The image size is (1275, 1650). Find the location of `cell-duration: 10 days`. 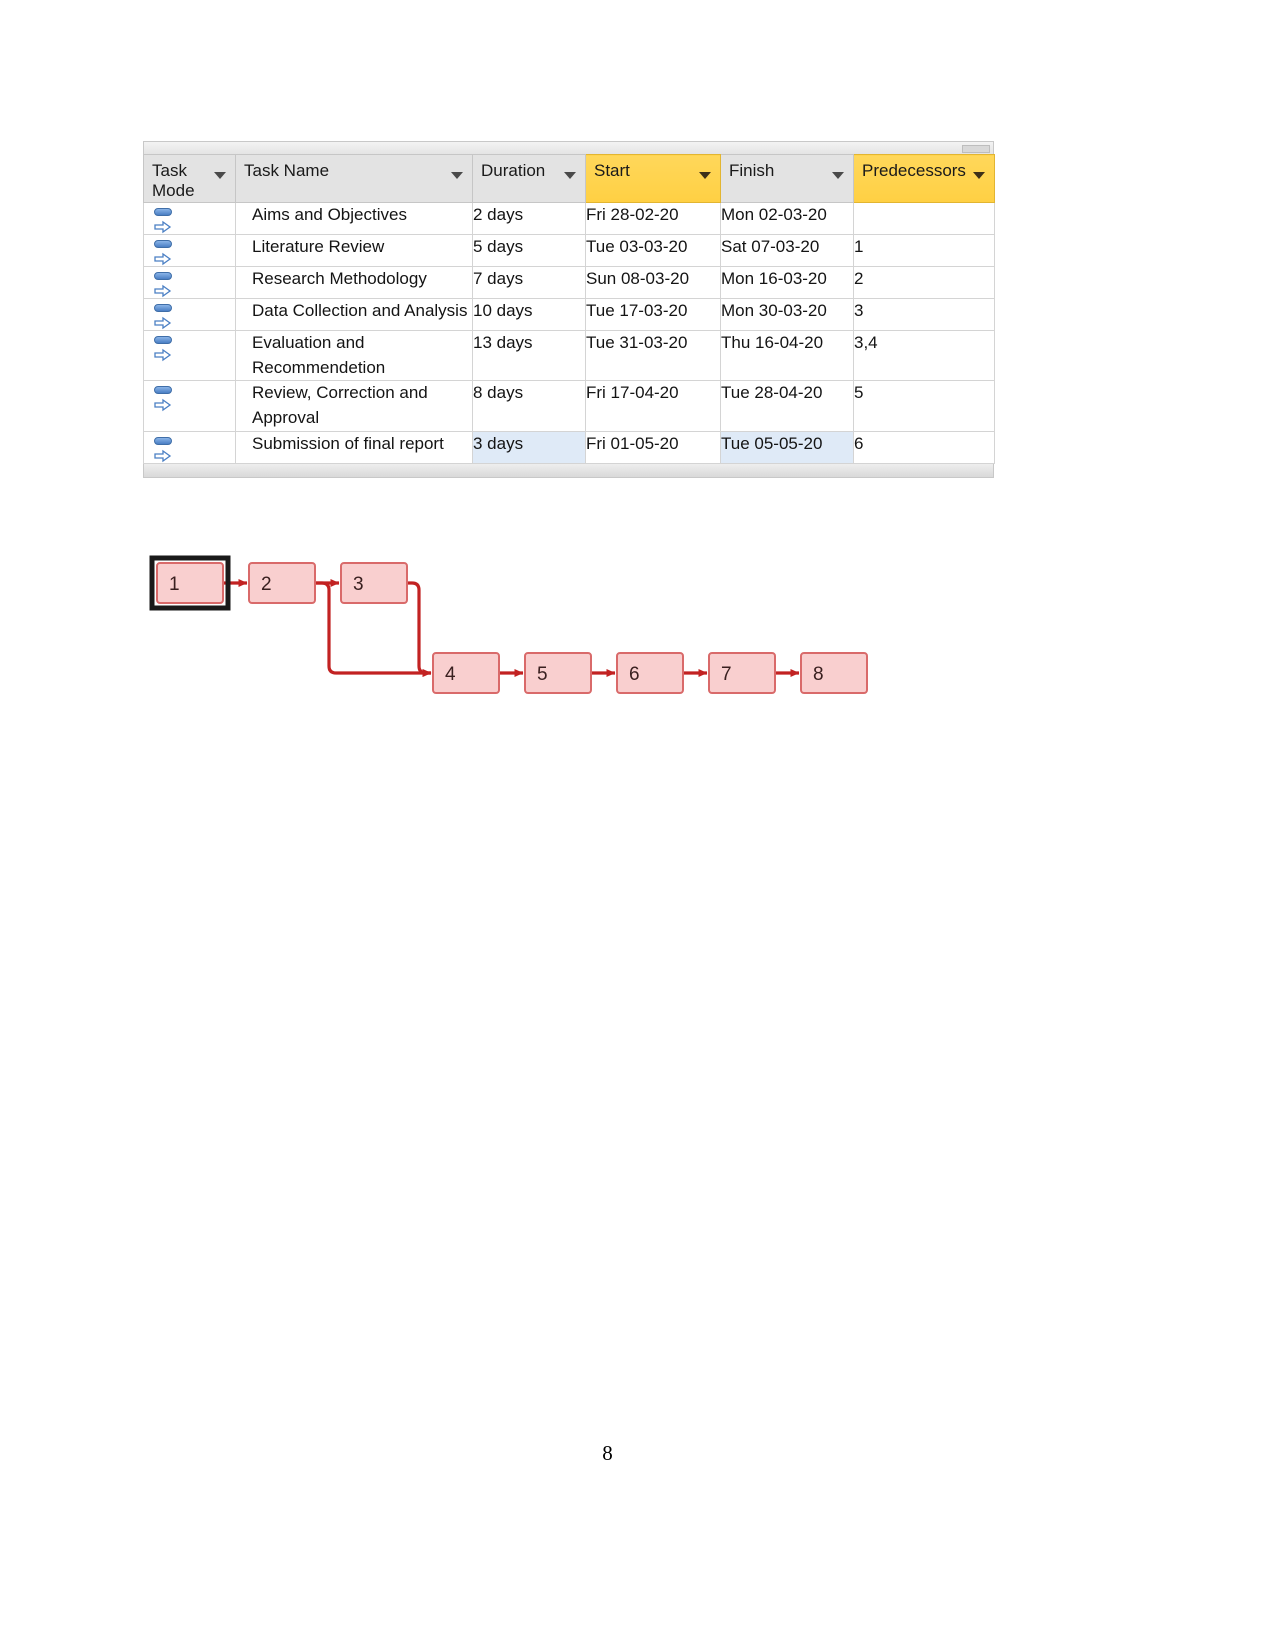

cell-duration: 10 days is located at coordinates (529, 314).